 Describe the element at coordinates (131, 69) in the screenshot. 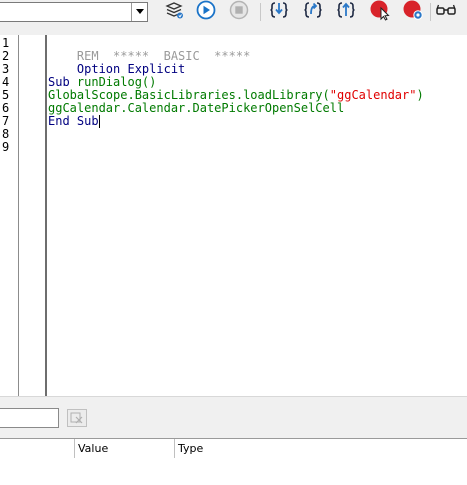

I see `code-keyword: Option Explicit` at that location.